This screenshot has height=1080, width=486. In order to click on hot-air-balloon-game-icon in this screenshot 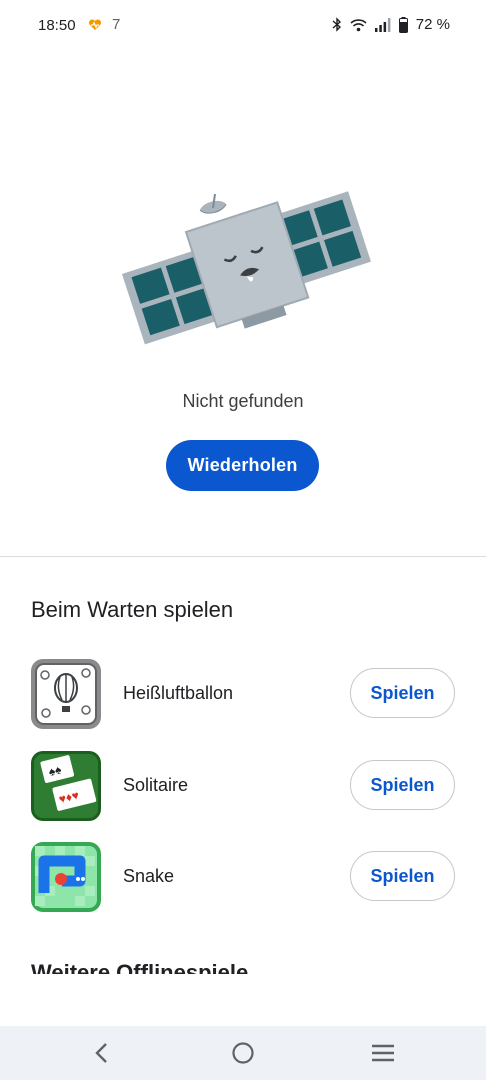, I will do `click(66, 694)`.